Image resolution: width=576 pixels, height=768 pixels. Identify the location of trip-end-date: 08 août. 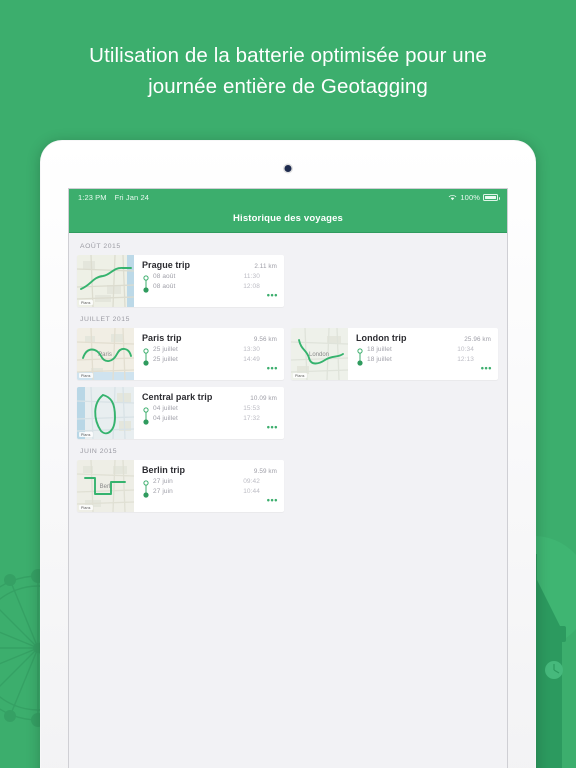
(164, 286).